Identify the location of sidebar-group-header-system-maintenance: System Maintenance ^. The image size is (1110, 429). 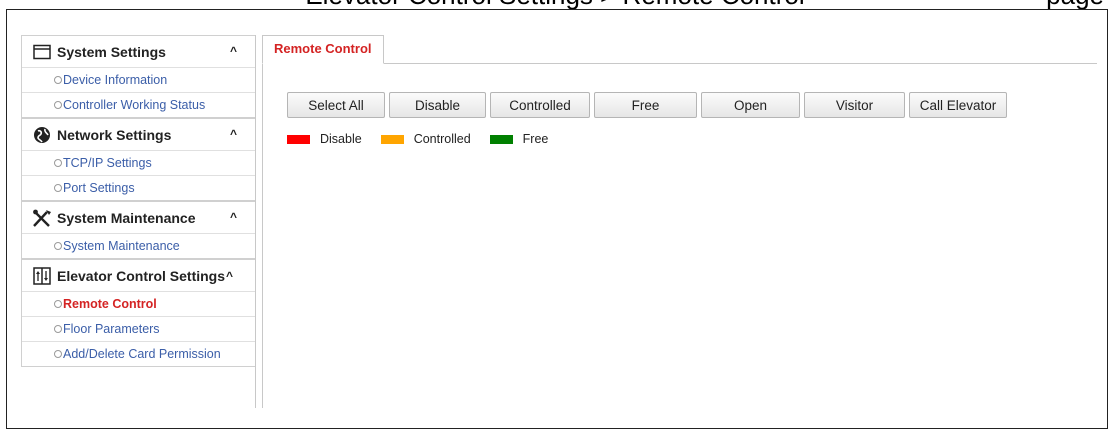
(138, 217).